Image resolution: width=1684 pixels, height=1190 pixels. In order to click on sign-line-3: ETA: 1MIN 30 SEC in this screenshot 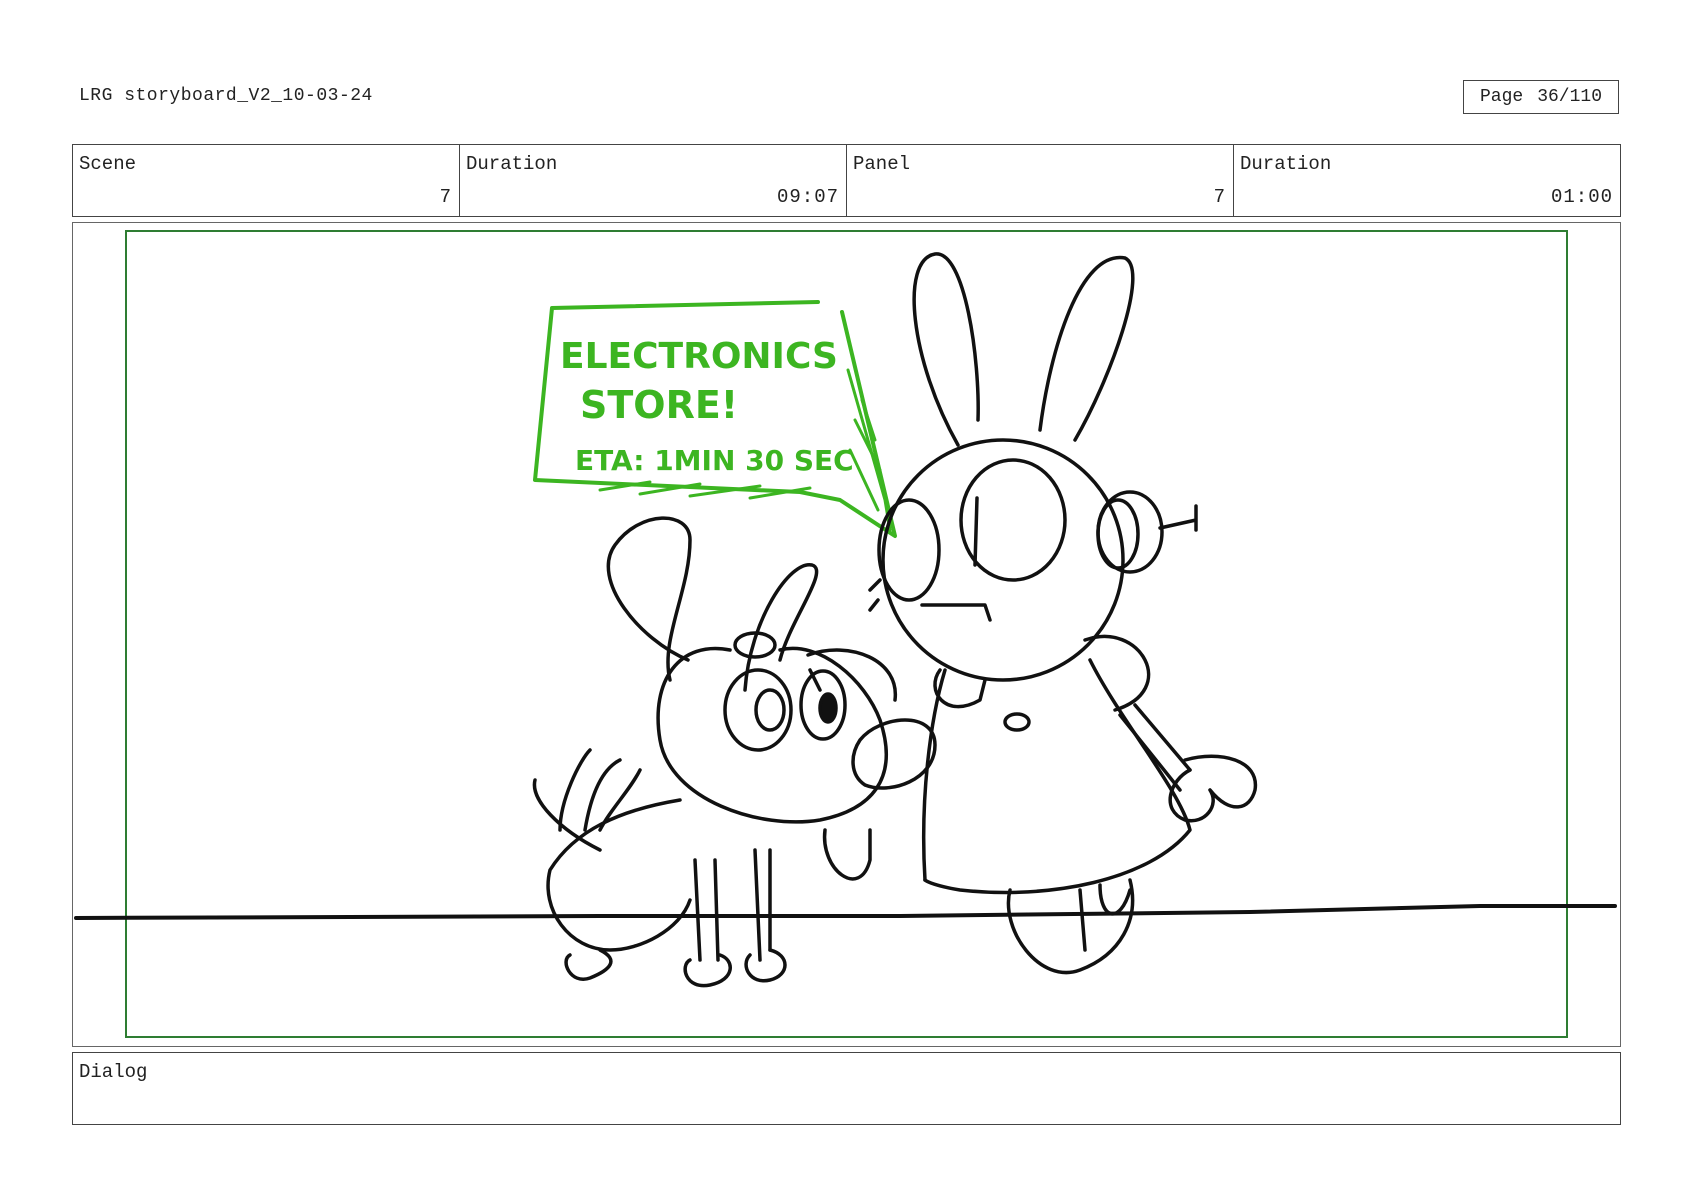, I will do `click(714, 460)`.